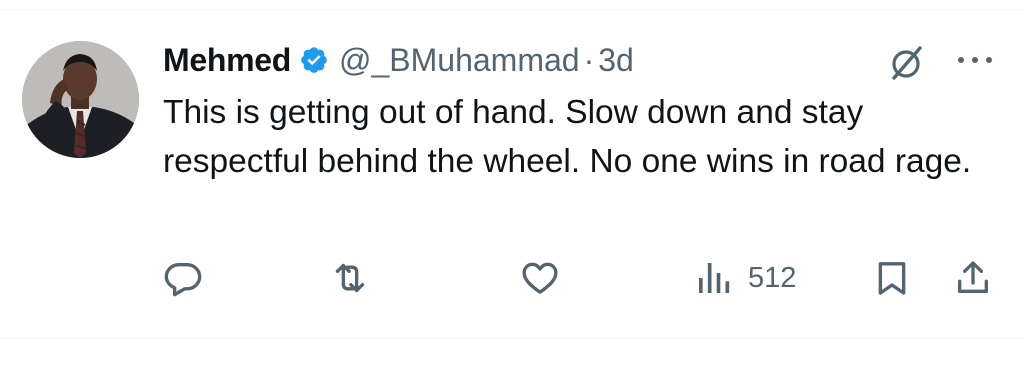 Image resolution: width=1024 pixels, height=369 pixels. I want to click on timestamp: 3d, so click(616, 60).